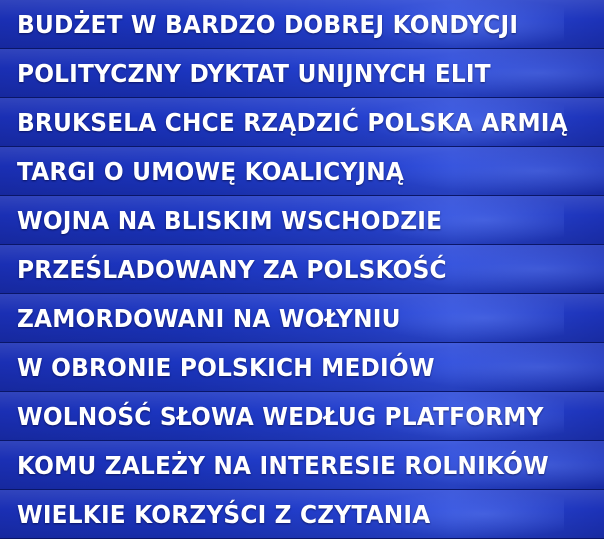 This screenshot has height=539, width=604. Describe the element at coordinates (280, 416) in the screenshot. I see `headline-text: WOLNOŚĆ SŁOWA WEDŁUG PLATFORMY` at that location.